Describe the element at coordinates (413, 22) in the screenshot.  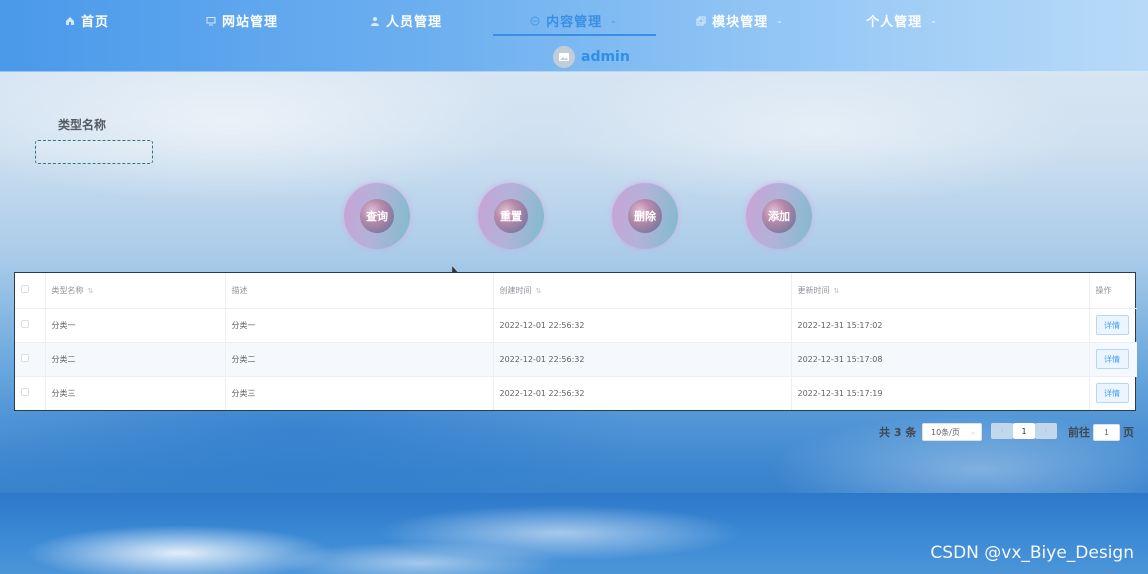
I see `nav-item-label: 人员管理` at that location.